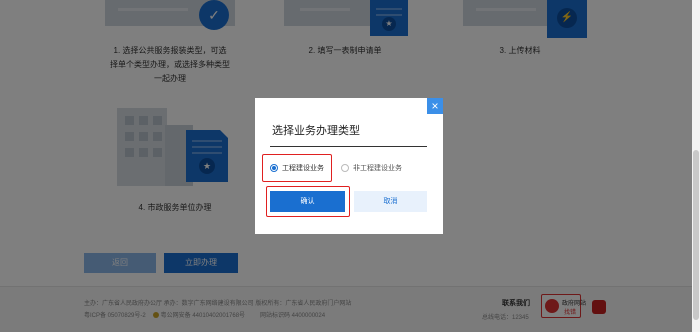  What do you see at coordinates (390, 201) in the screenshot?
I see `cancel-button: 取消` at bounding box center [390, 201].